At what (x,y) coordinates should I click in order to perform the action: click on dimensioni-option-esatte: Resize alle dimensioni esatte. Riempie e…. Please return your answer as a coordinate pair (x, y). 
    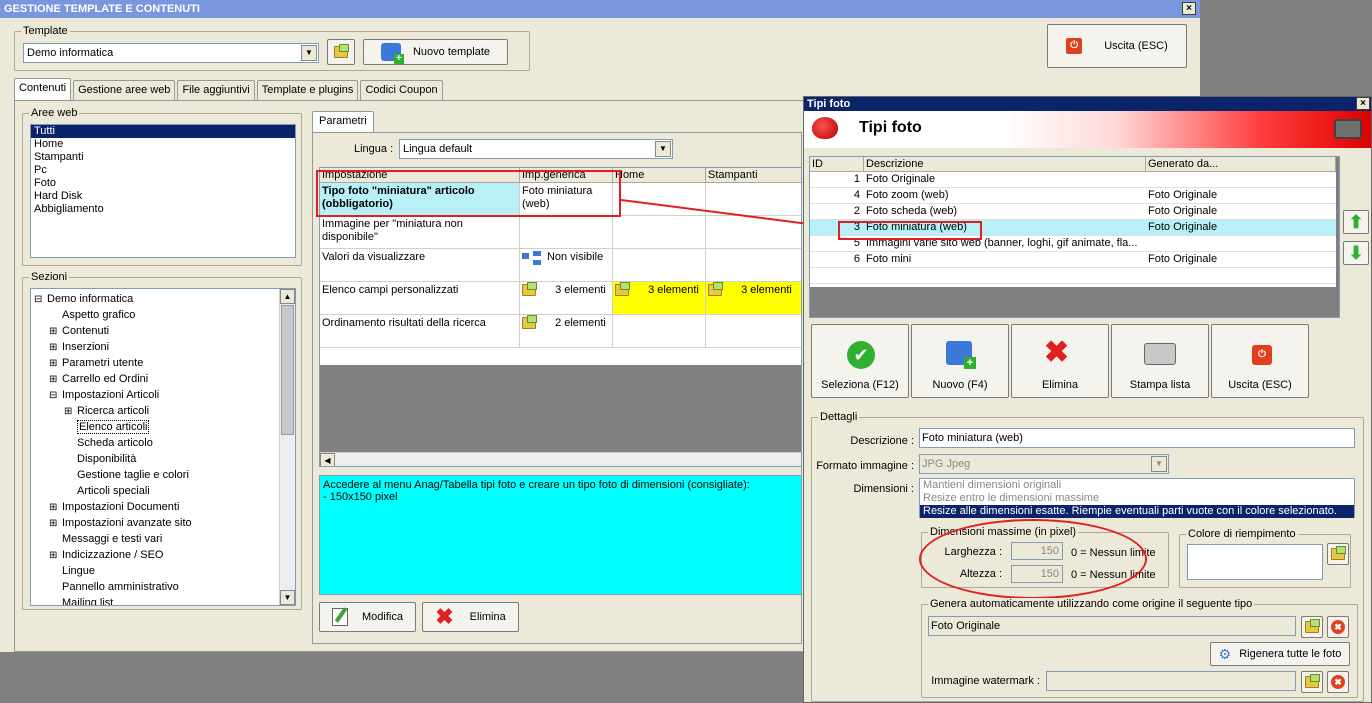
    Looking at the image, I should click on (1137, 511).